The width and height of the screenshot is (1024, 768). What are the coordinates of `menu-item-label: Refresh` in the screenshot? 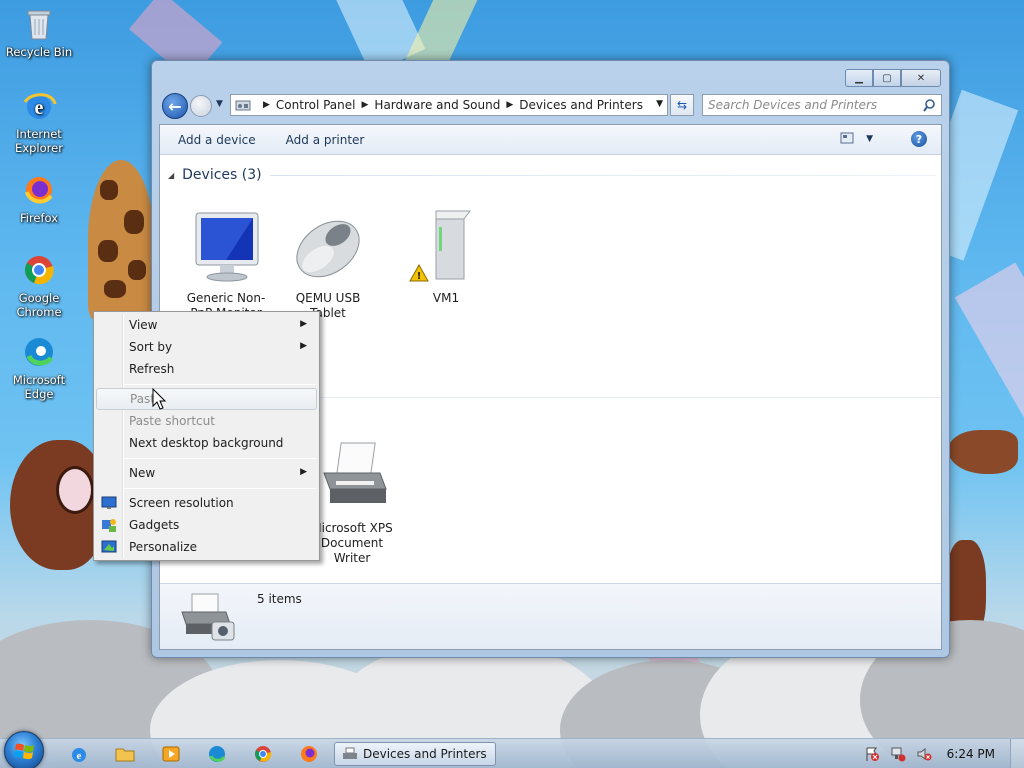 It's located at (152, 369).